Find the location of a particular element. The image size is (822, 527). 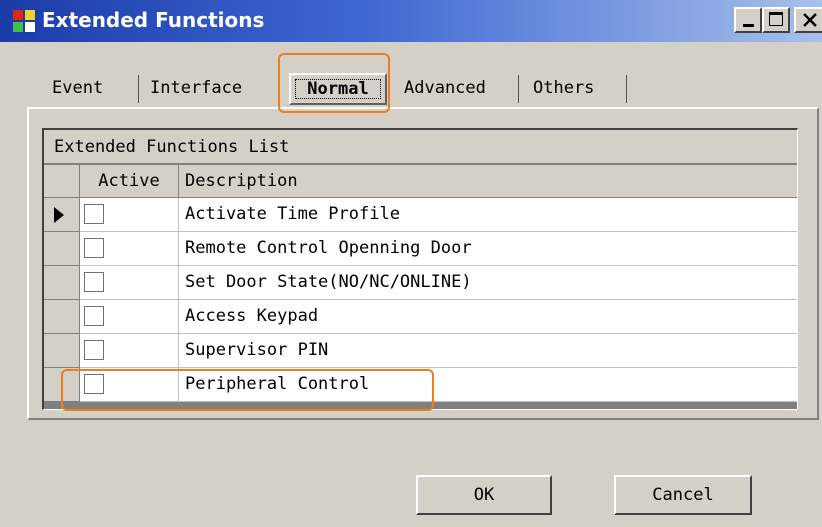

row-header-corner is located at coordinates (62, 181).